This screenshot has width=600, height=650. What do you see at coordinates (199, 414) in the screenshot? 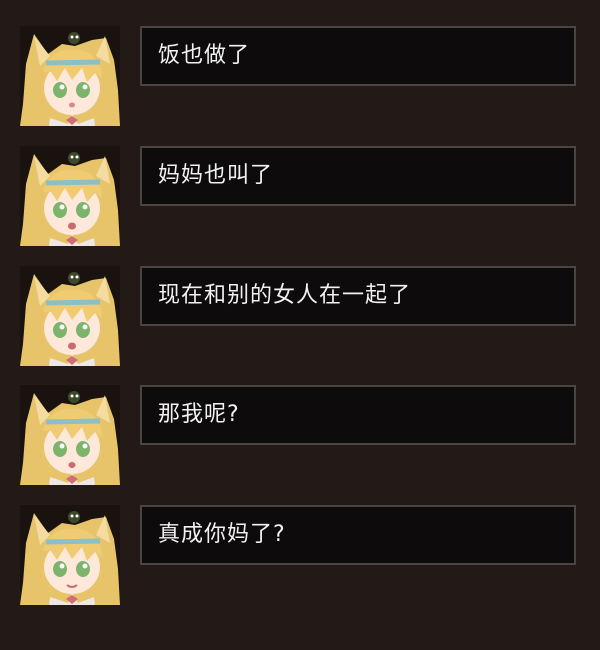
I see `message-text: 那我呢?` at bounding box center [199, 414].